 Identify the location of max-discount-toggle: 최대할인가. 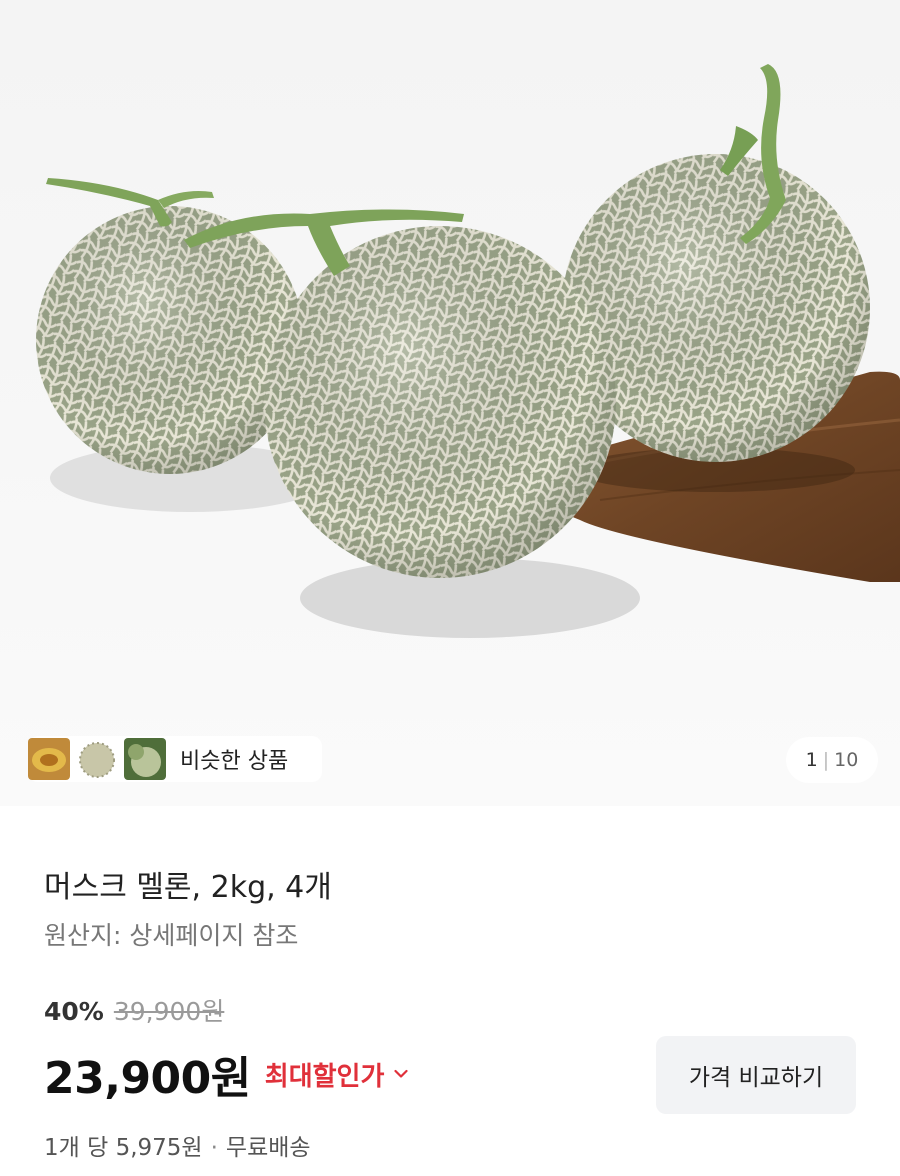
(337, 1074).